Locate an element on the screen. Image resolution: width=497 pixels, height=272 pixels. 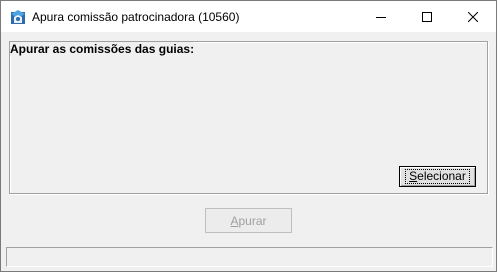
selecionar-label: Selecionar is located at coordinates (437, 176).